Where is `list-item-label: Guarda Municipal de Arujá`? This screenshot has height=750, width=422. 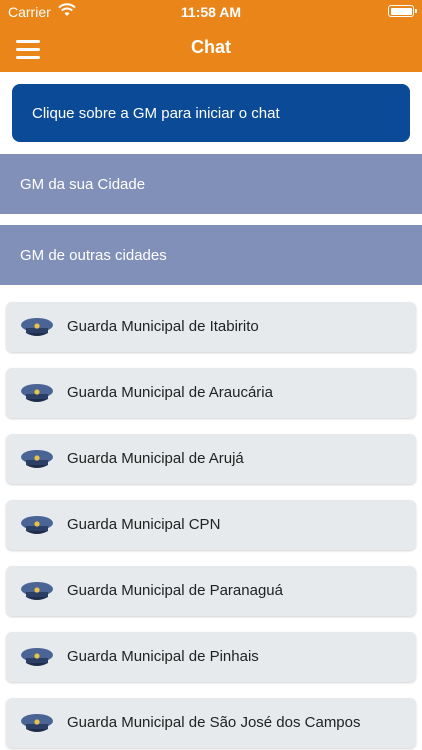
list-item-label: Guarda Municipal de Arujá is located at coordinates (155, 458).